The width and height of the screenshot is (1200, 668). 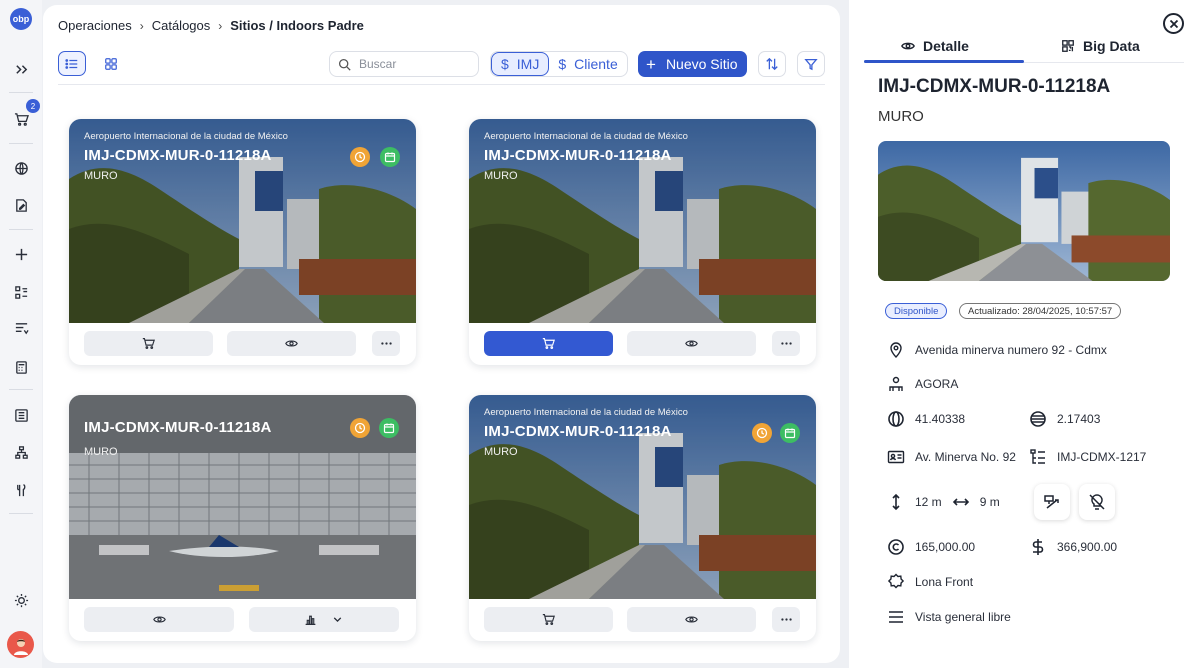 I want to click on rail-calculator-button, so click(x=21, y=367).